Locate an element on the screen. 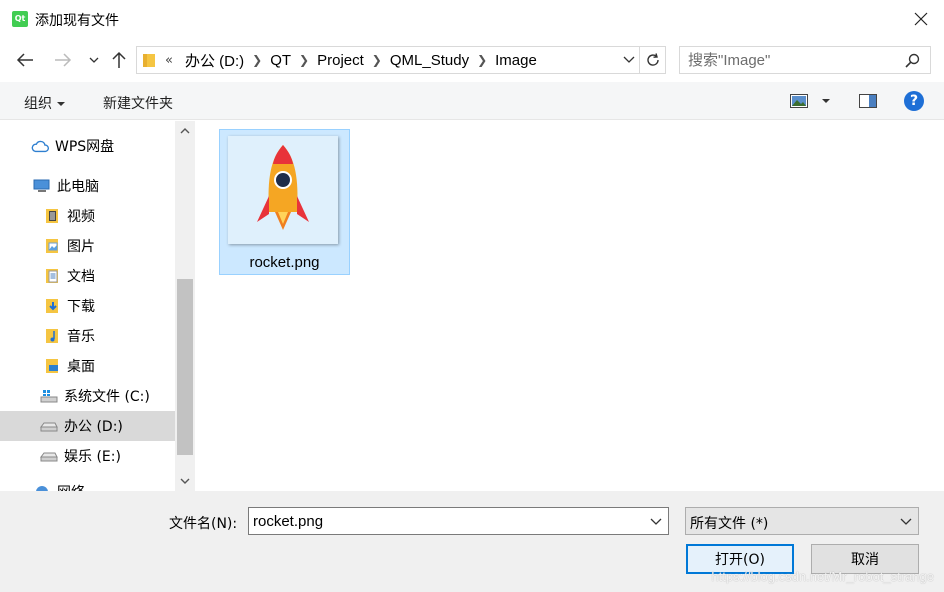  nav-label: 办公 (D:) is located at coordinates (93, 427).